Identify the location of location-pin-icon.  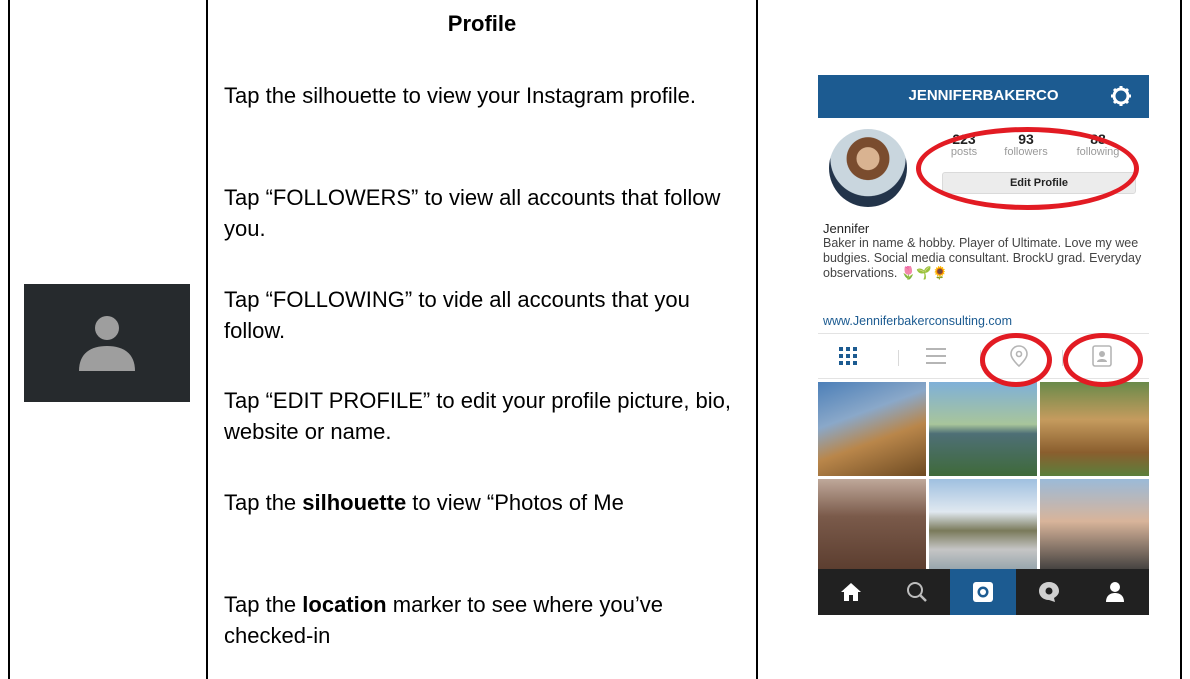
(1019, 356).